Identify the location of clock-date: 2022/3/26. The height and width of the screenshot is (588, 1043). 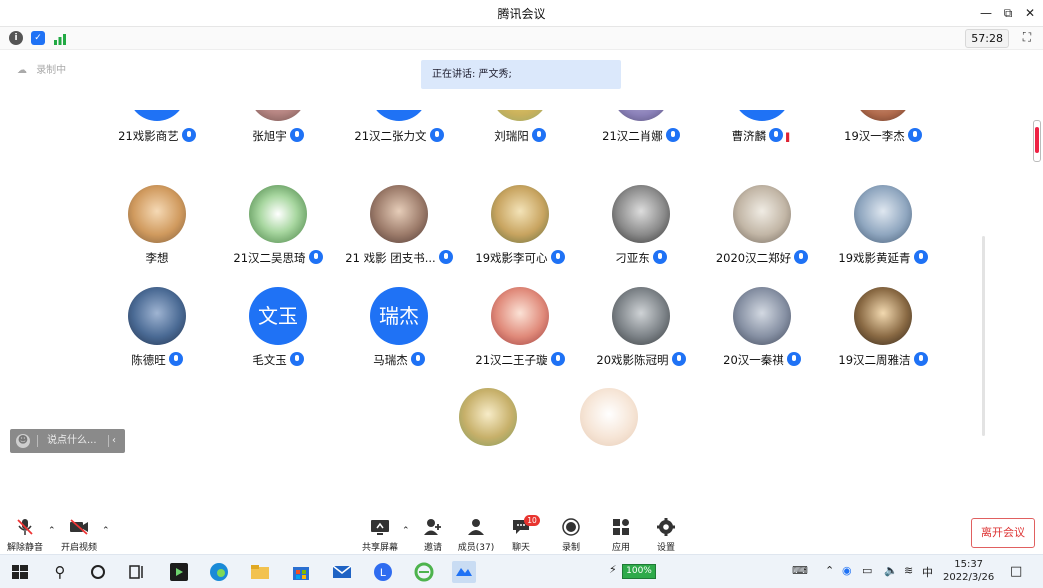
(969, 577).